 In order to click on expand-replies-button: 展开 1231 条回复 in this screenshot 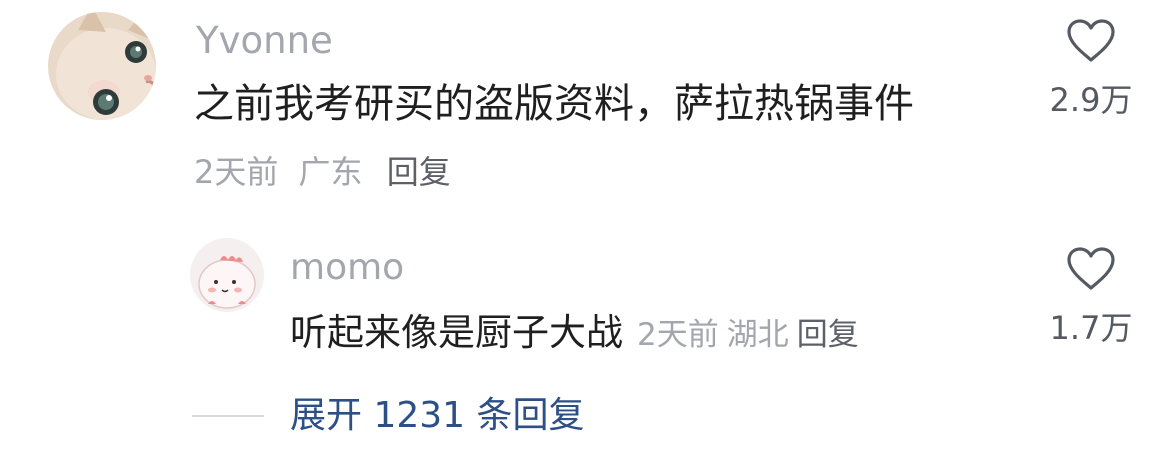, I will do `click(388, 416)`.